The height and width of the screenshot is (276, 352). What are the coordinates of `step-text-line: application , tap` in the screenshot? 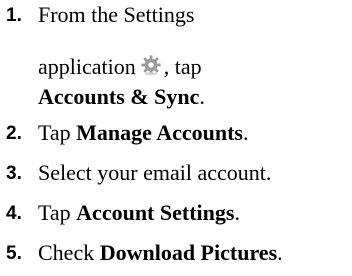 It's located at (120, 67).